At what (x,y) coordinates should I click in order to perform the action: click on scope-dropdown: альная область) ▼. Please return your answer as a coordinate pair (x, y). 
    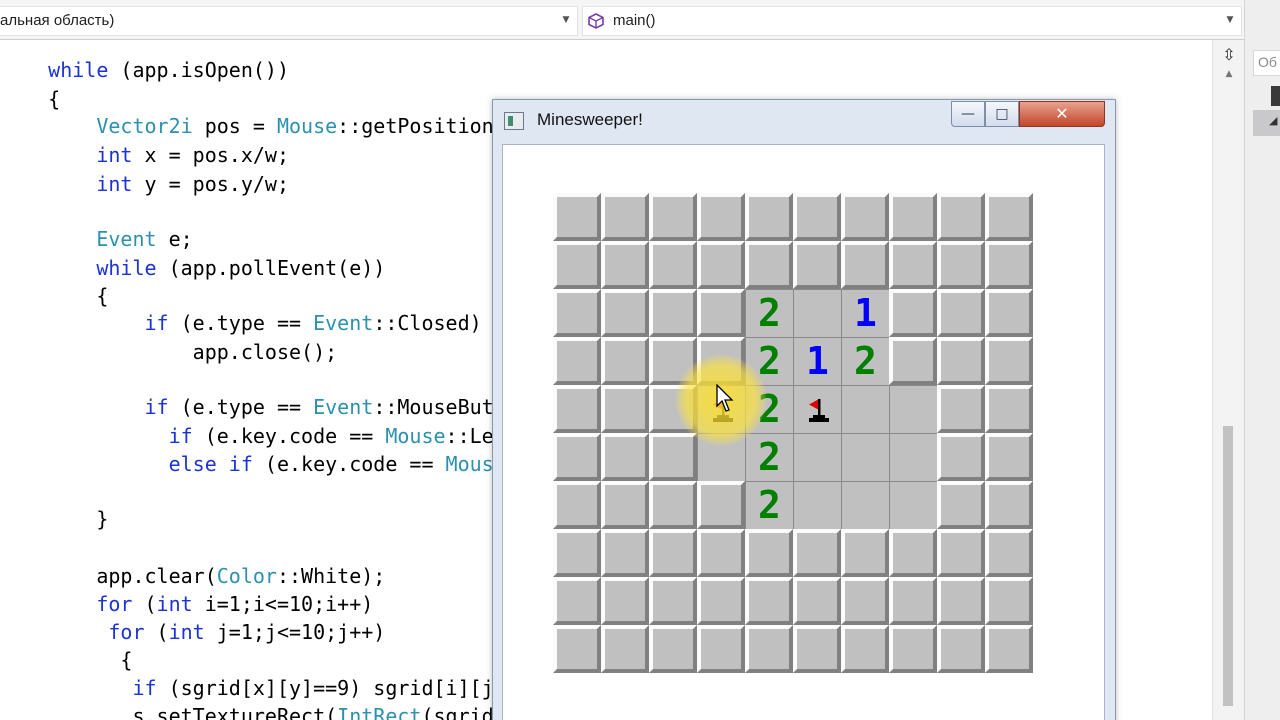
    Looking at the image, I should click on (289, 21).